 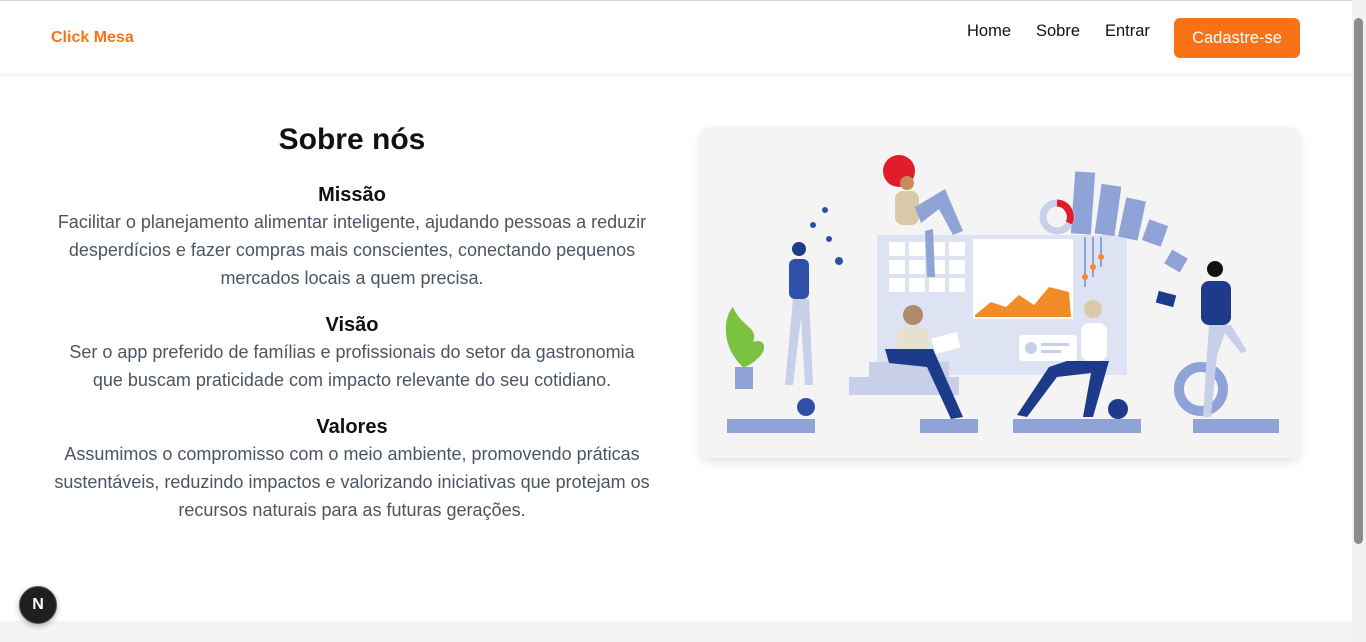 I want to click on nav-link-home: Home, so click(x=989, y=31).